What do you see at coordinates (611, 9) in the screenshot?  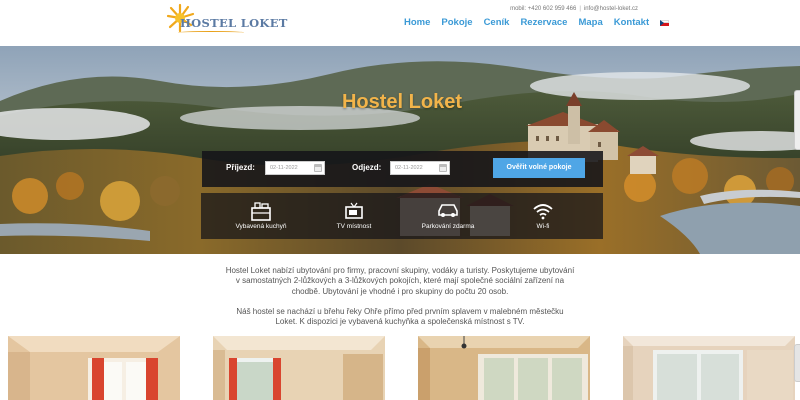 I see `email-link: info@hostel-loket.cz` at bounding box center [611, 9].